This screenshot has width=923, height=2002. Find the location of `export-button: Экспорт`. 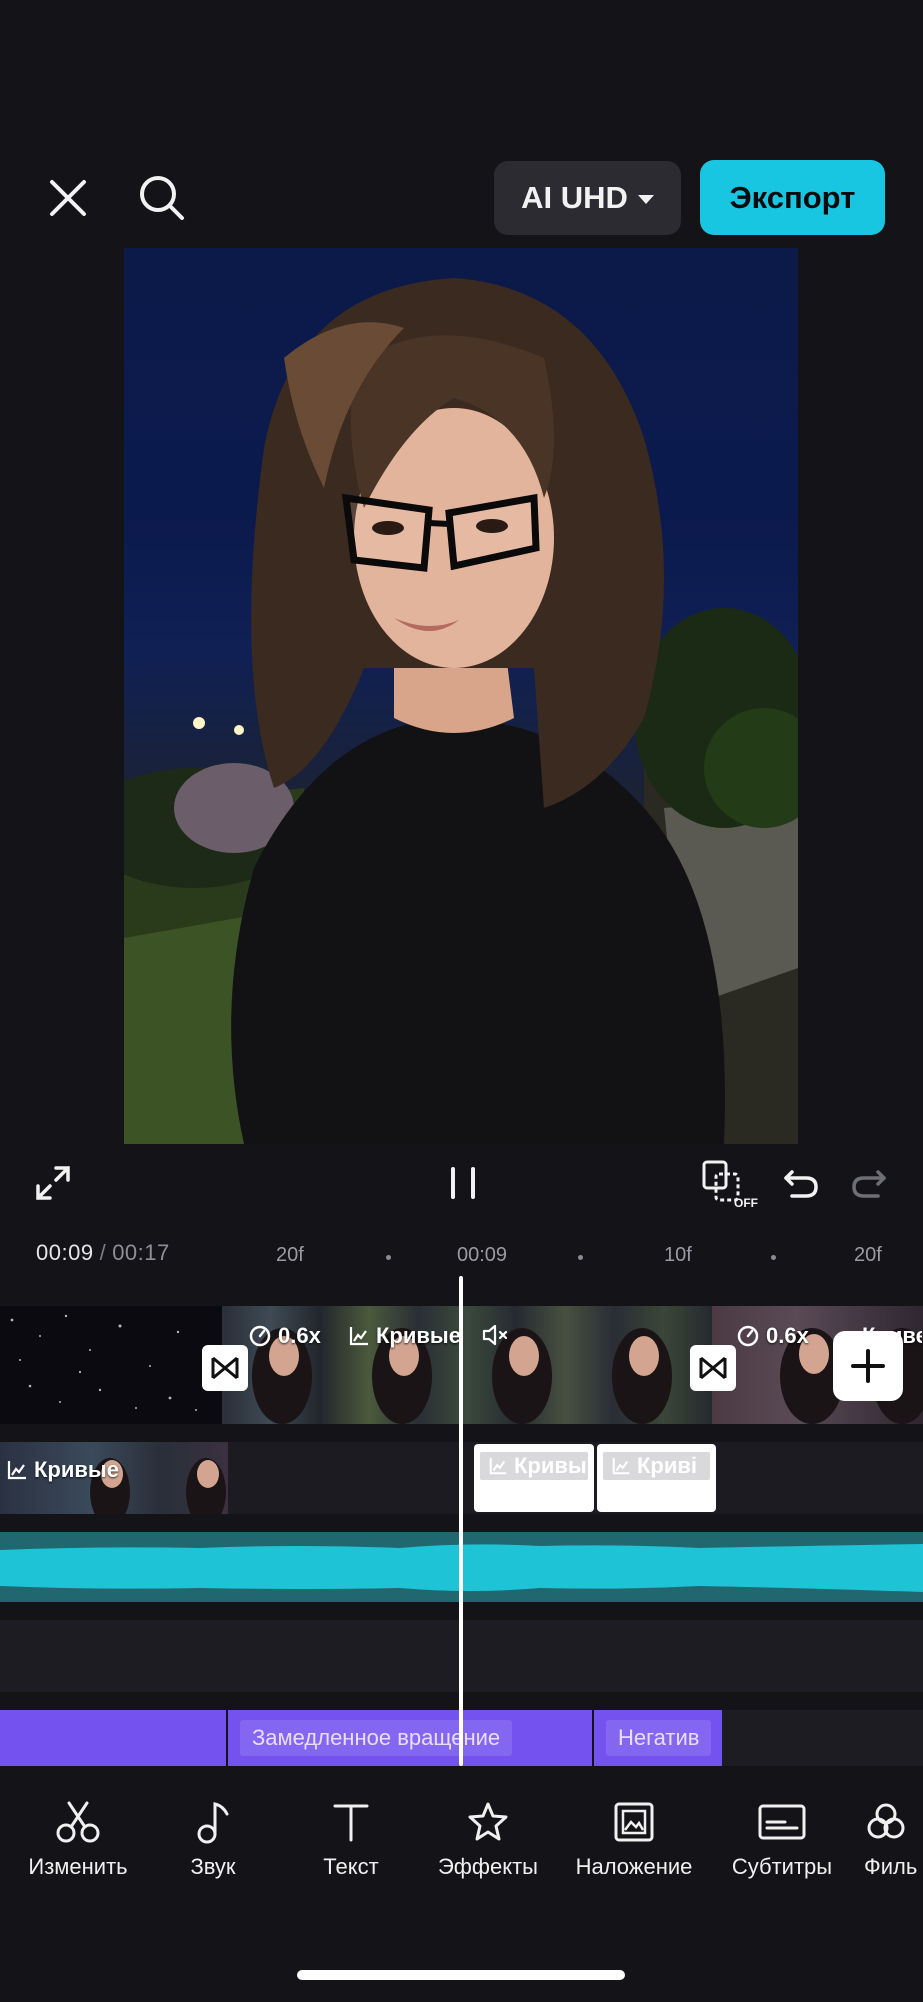

export-button: Экспорт is located at coordinates (792, 197).